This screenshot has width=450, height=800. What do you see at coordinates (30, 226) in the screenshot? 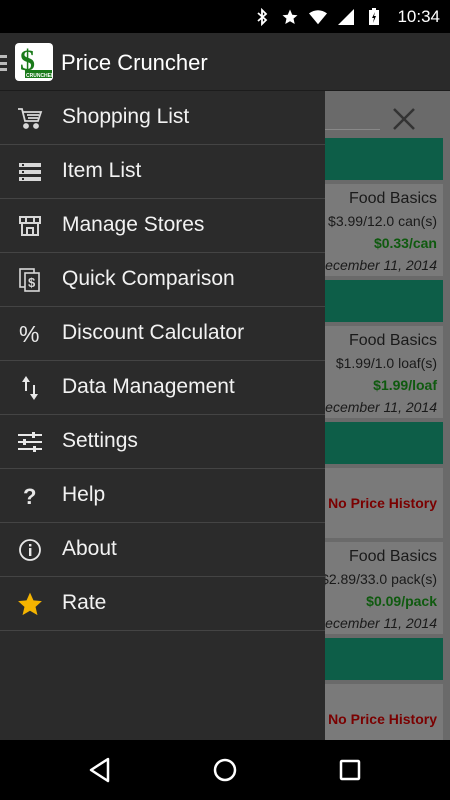
I see `store-icon` at bounding box center [30, 226].